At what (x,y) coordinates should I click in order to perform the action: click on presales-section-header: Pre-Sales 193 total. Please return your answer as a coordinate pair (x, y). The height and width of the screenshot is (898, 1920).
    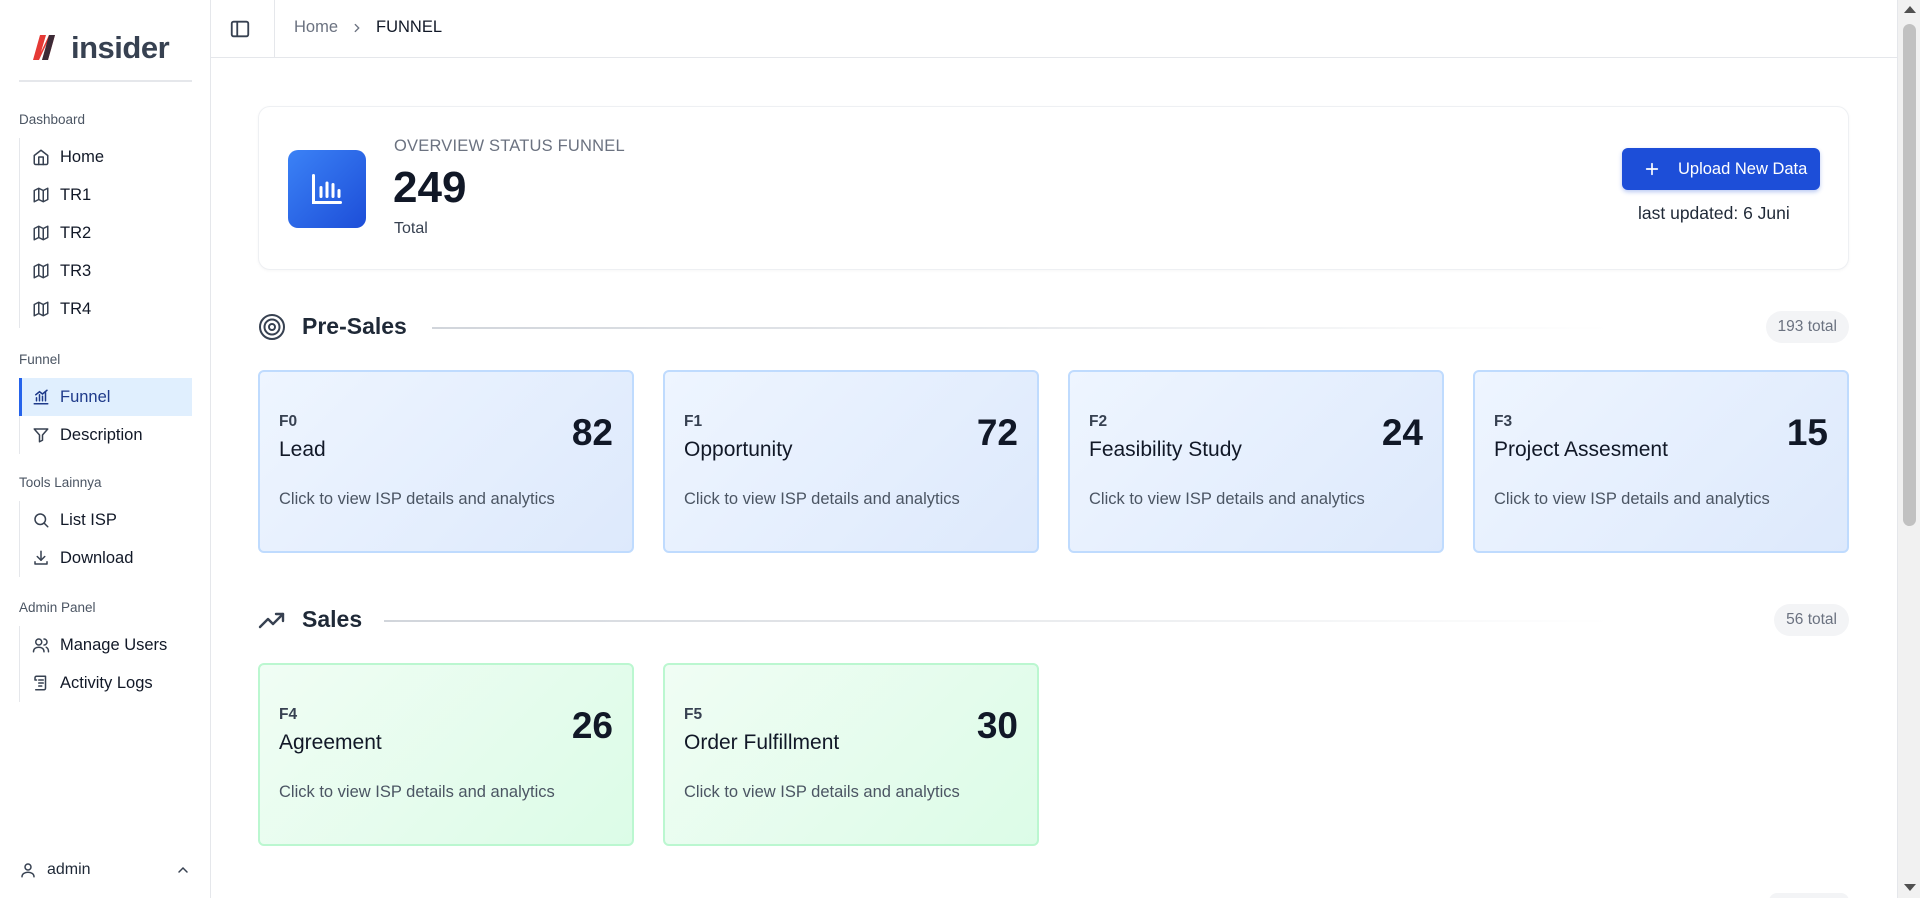
    Looking at the image, I should click on (1053, 325).